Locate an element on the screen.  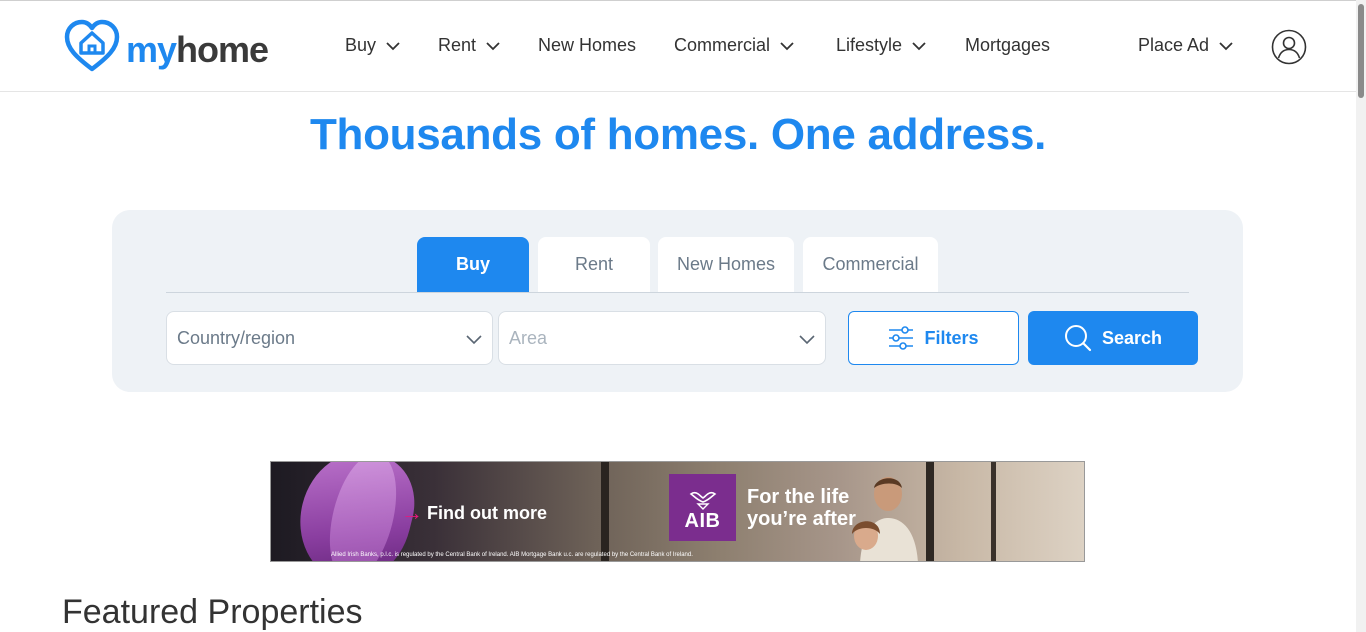
banner-tagline-line: For the life is located at coordinates (798, 497).